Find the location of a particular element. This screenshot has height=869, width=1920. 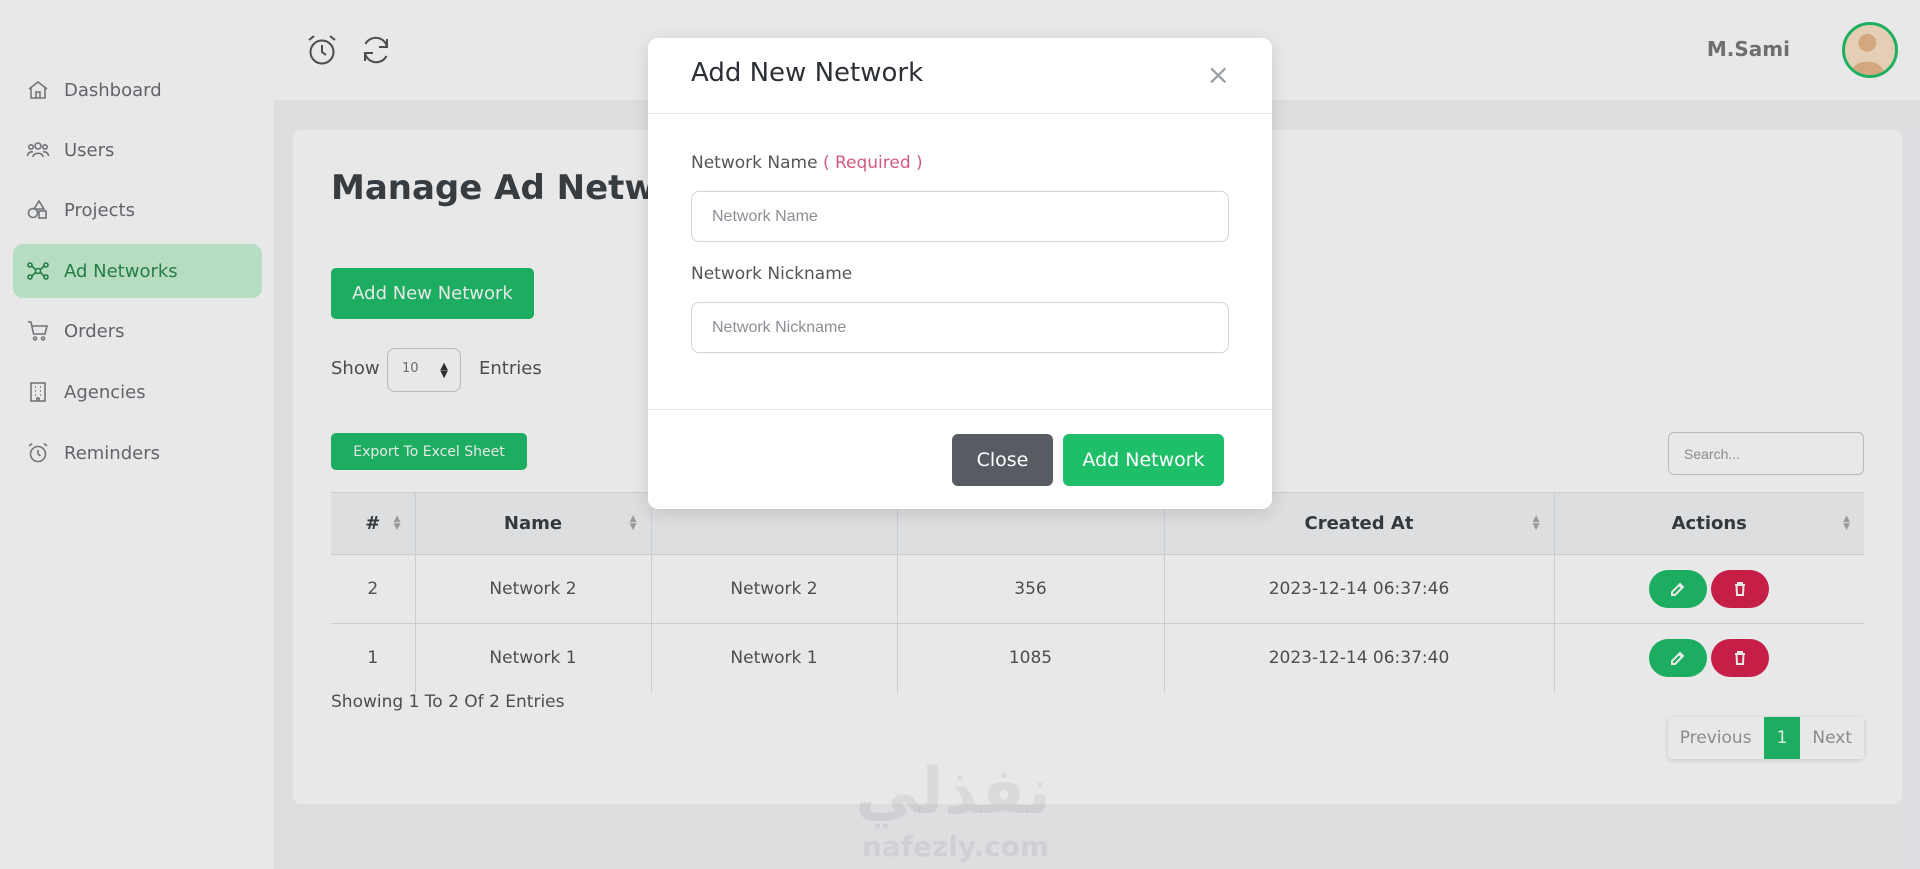

modal-title: Add New Network is located at coordinates (807, 73).